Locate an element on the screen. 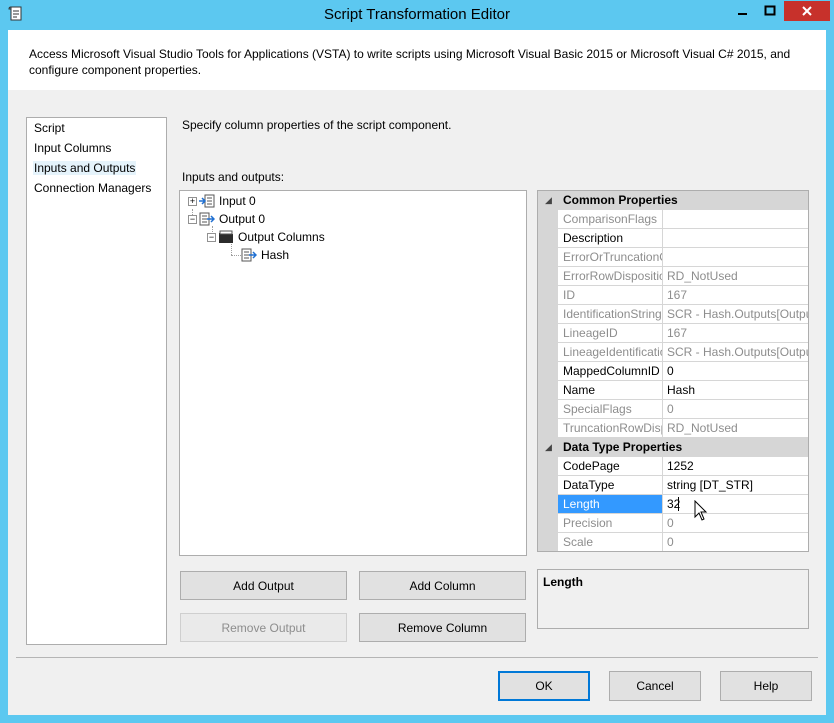  close-button is located at coordinates (807, 11).